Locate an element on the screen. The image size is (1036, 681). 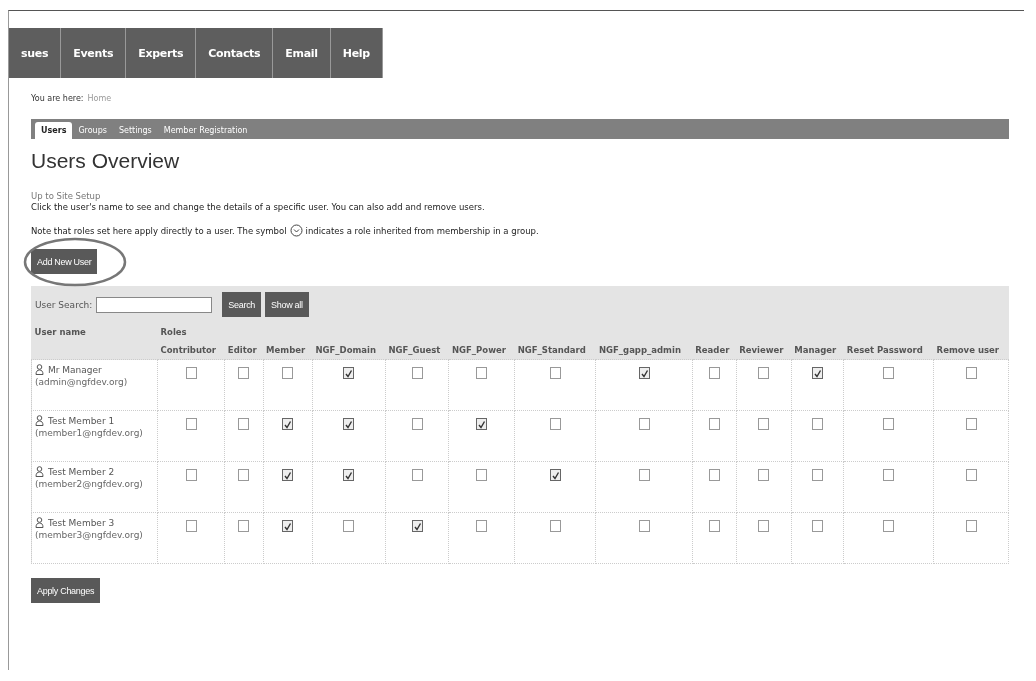
nav-tab: Experts is located at coordinates (161, 53).